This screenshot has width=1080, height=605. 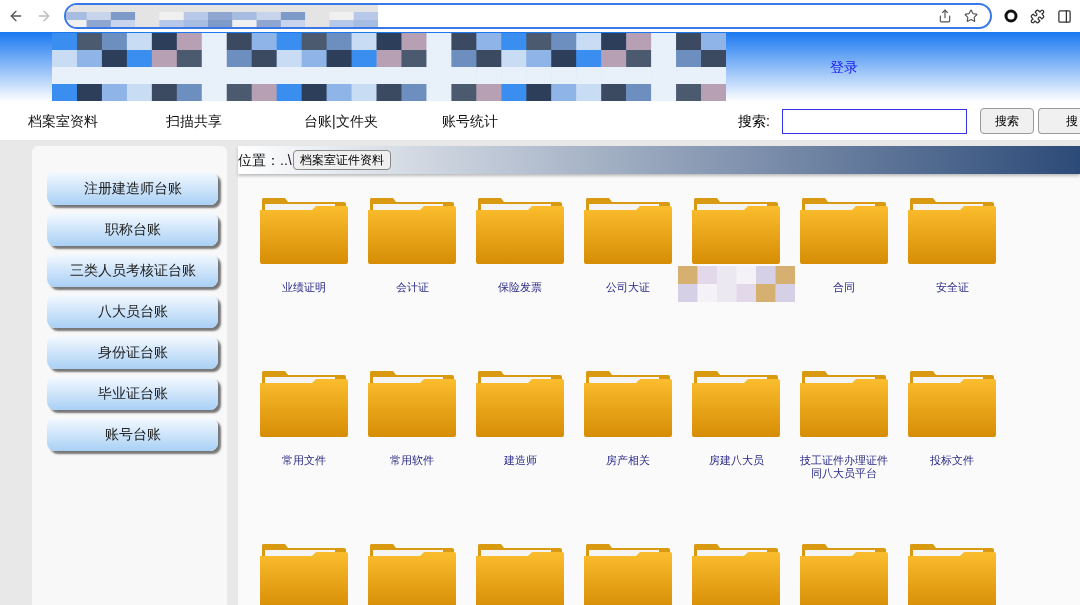 What do you see at coordinates (1037, 16) in the screenshot?
I see `extensions-icon` at bounding box center [1037, 16].